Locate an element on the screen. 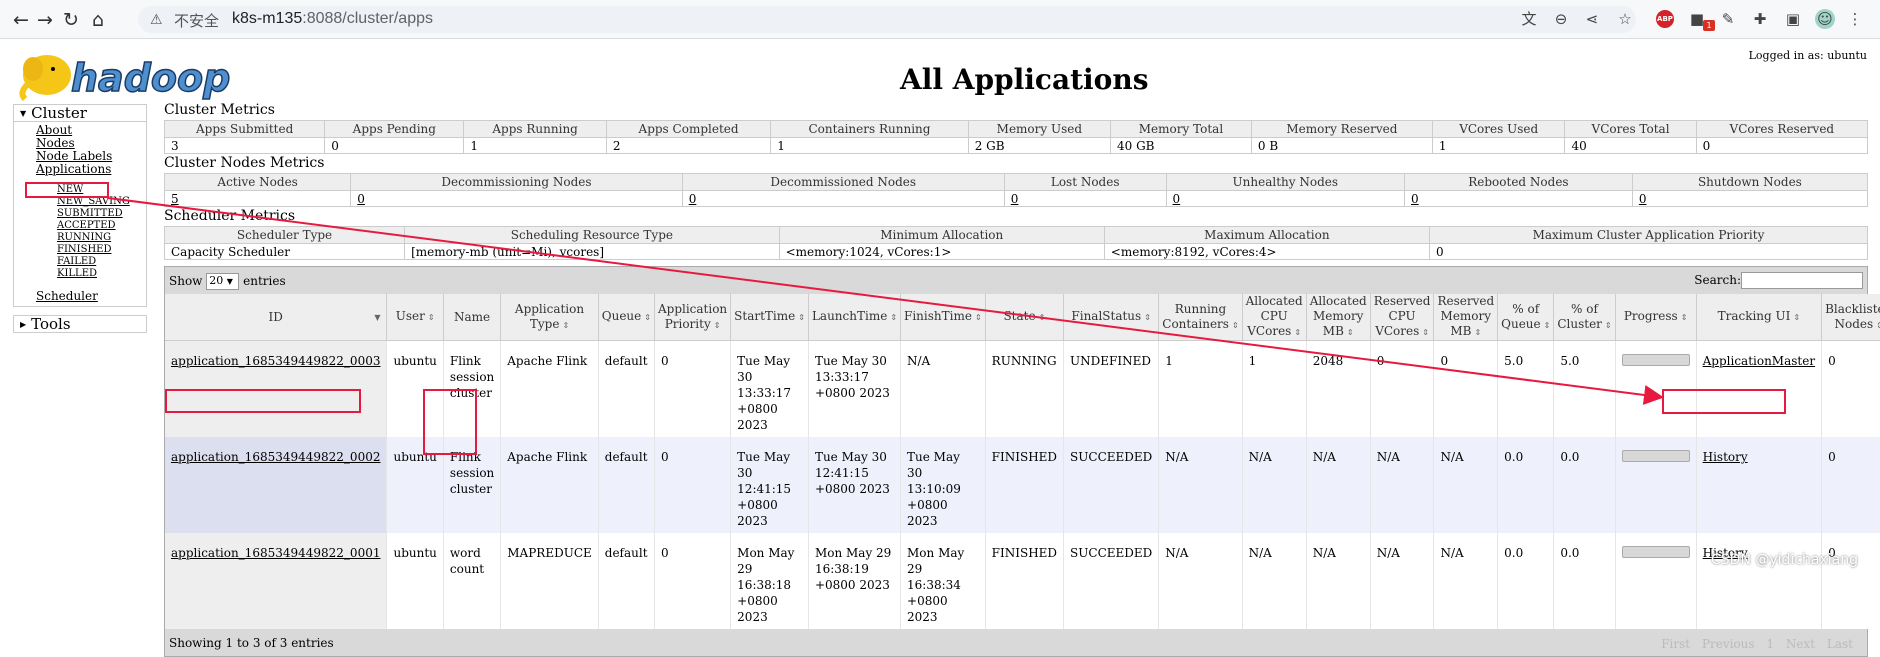  page-number-button: 1 is located at coordinates (1770, 644).